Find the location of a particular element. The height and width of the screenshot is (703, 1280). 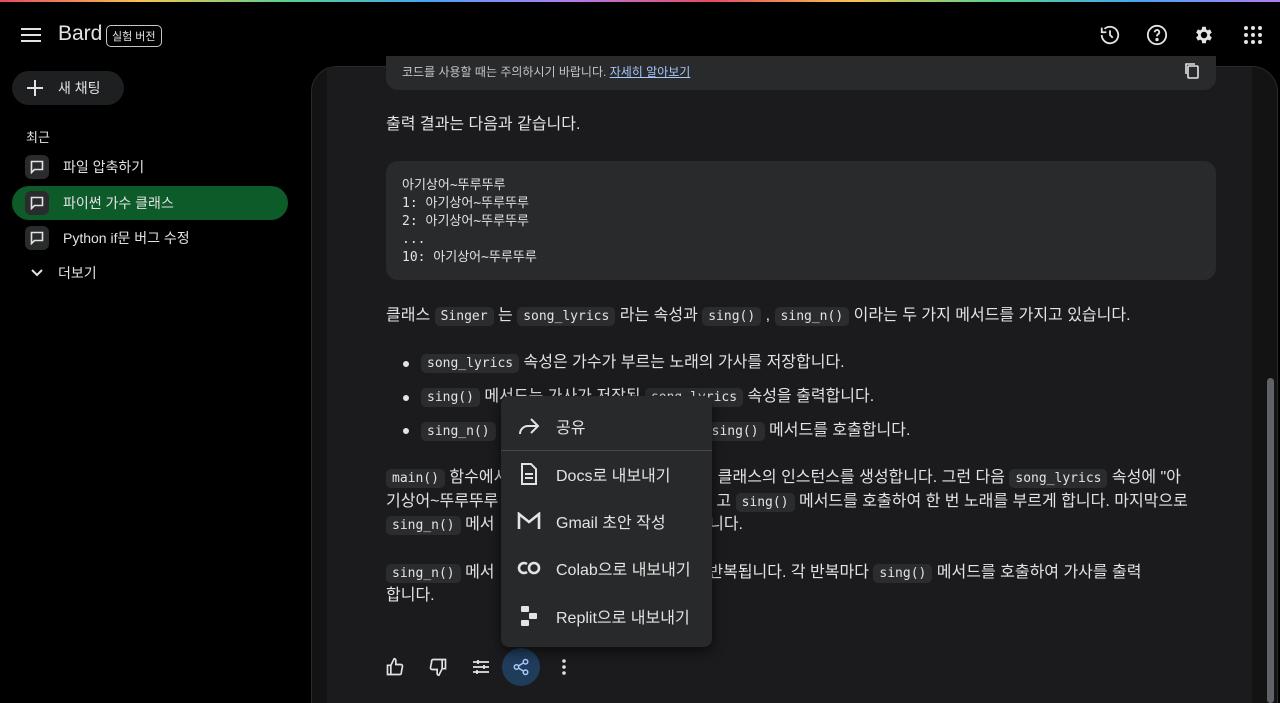

menu-item-export-colab: Colab으로 내보내기 is located at coordinates (606, 567).